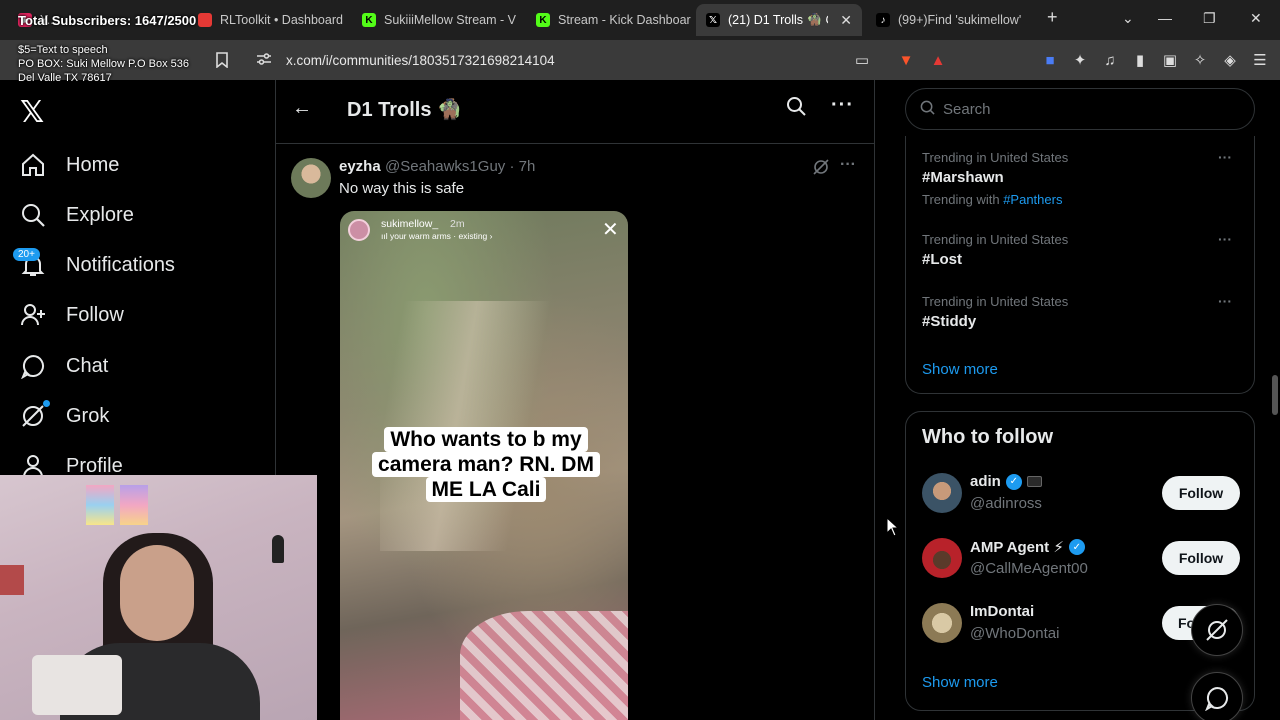 The height and width of the screenshot is (720, 1280). Describe the element at coordinates (93, 164) in the screenshot. I see `nav-label: Home` at that location.